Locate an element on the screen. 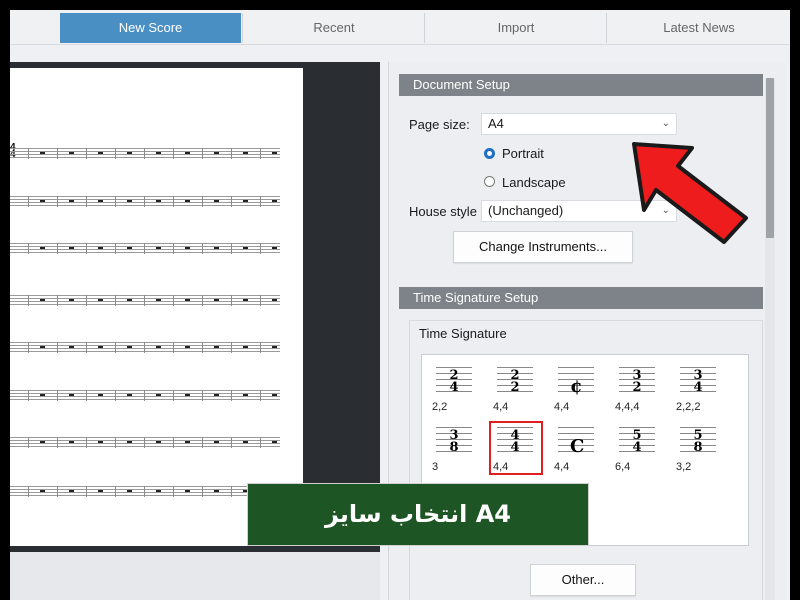 The height and width of the screenshot is (600, 800). time-signature-numbers: 54 is located at coordinates (637, 441).